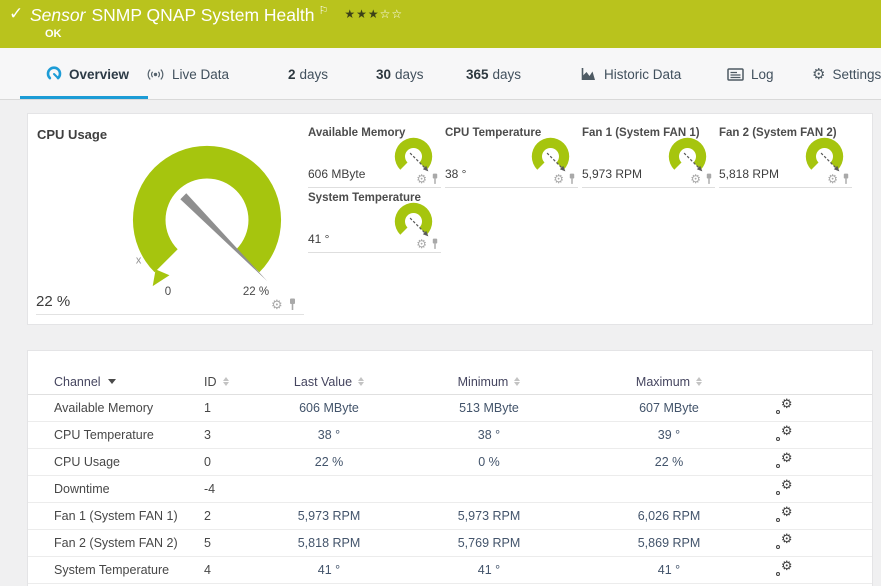  Describe the element at coordinates (111, 381) in the screenshot. I see `sort-desc-icon` at that location.